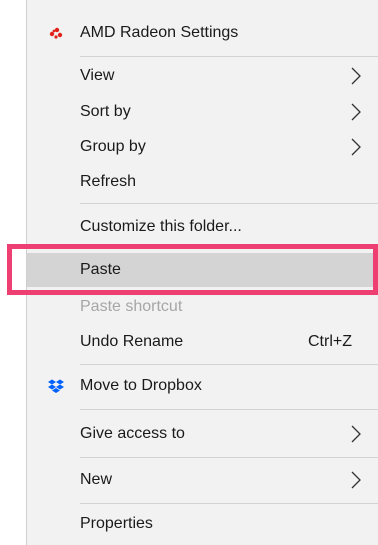 Image resolution: width=378 pixels, height=545 pixels. Describe the element at coordinates (100, 269) in the screenshot. I see `menu-item-label: Paste` at that location.